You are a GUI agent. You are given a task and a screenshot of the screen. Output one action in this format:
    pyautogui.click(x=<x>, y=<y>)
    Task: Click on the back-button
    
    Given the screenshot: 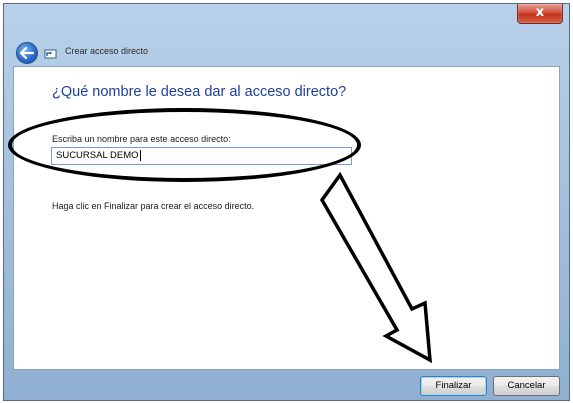 What is the action you would take?
    pyautogui.click(x=27, y=53)
    